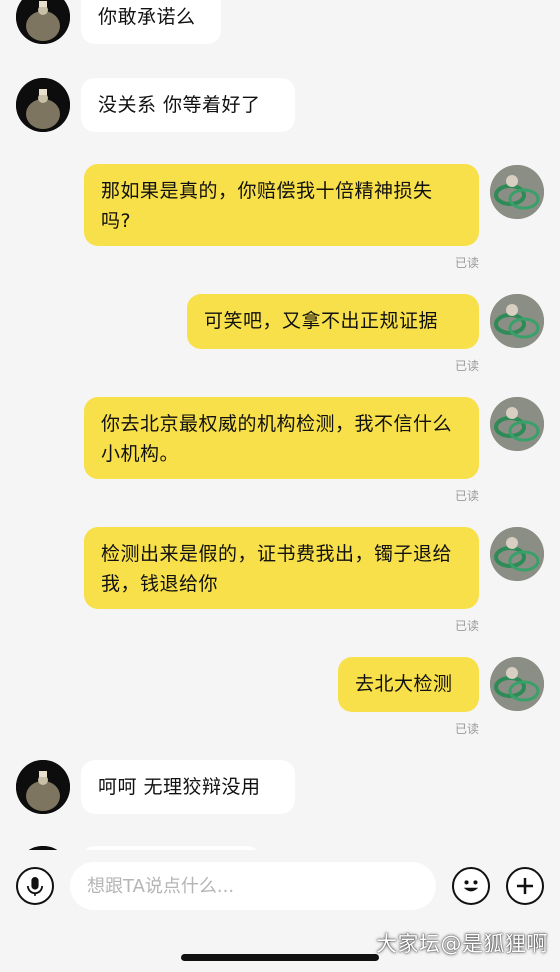  What do you see at coordinates (280, 957) in the screenshot?
I see `home-indicator` at bounding box center [280, 957].